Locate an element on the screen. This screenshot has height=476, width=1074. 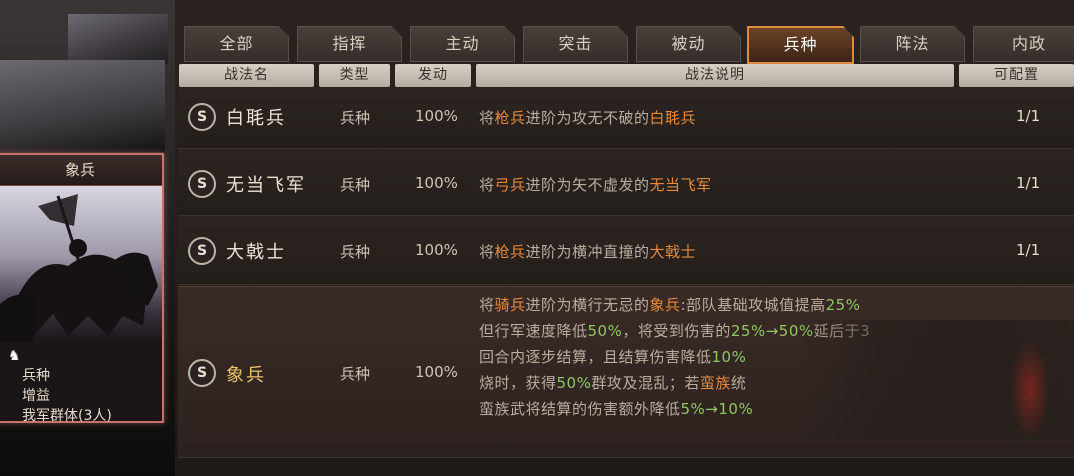
scene-image-middle is located at coordinates (82, 106).